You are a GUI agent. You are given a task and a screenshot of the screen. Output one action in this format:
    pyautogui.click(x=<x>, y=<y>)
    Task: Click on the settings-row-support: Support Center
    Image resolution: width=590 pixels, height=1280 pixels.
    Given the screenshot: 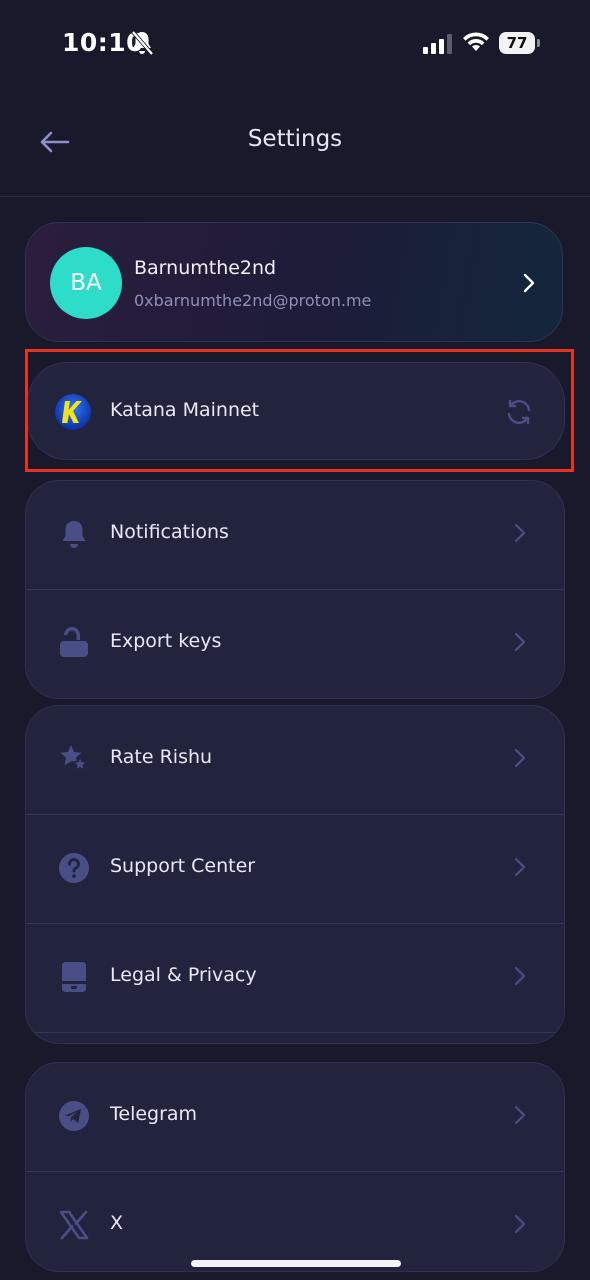 What is the action you would take?
    pyautogui.click(x=295, y=869)
    